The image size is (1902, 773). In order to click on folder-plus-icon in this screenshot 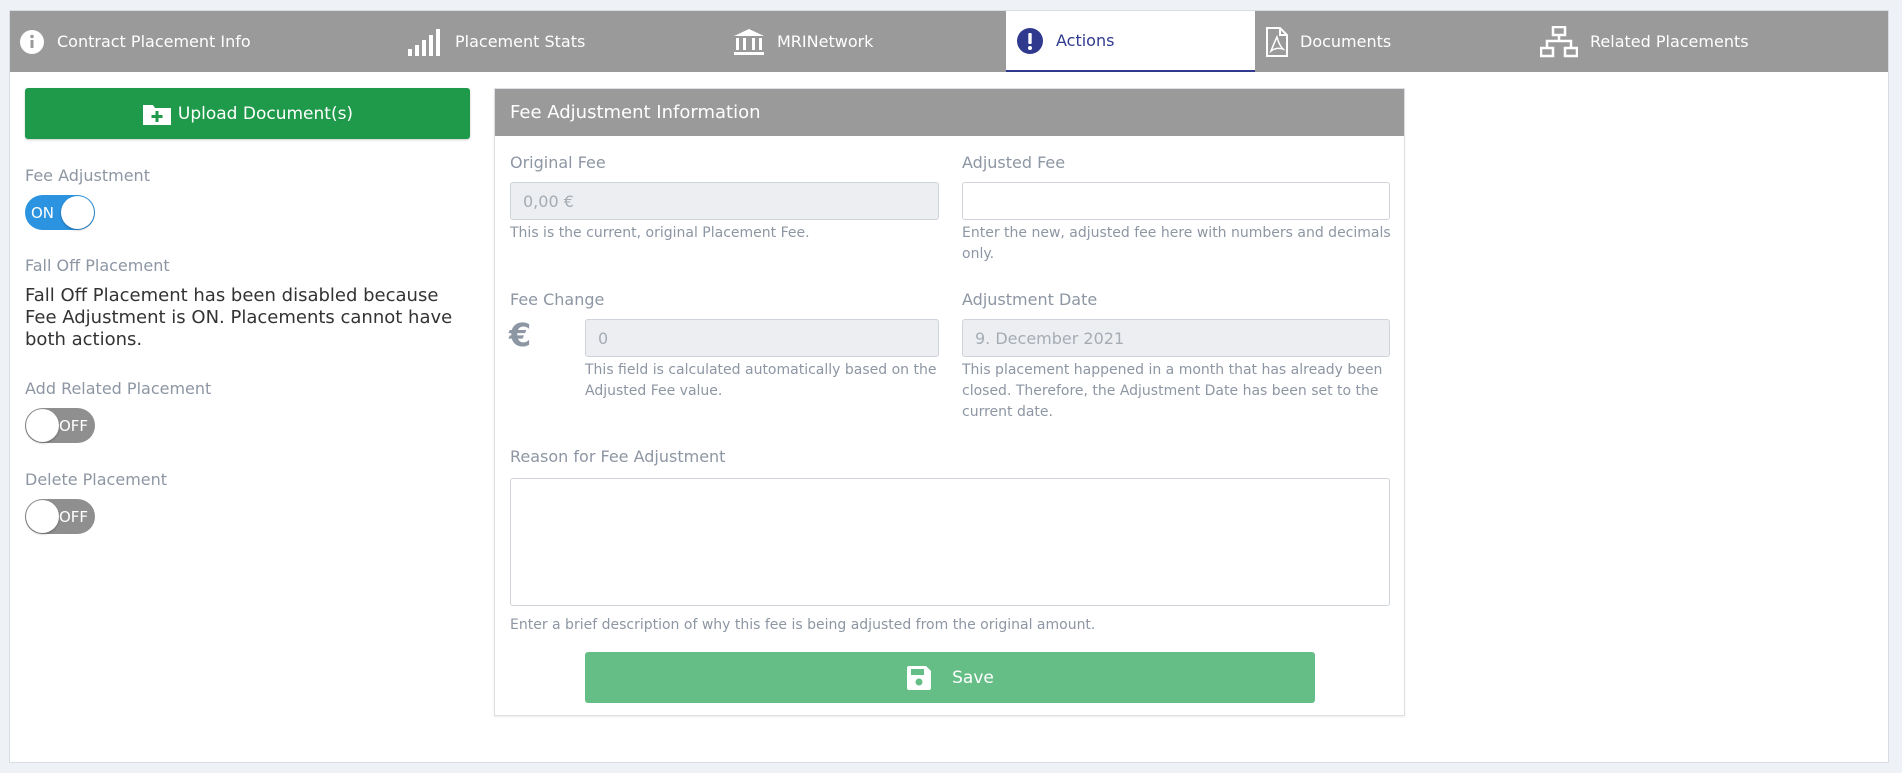, I will do `click(157, 114)`.